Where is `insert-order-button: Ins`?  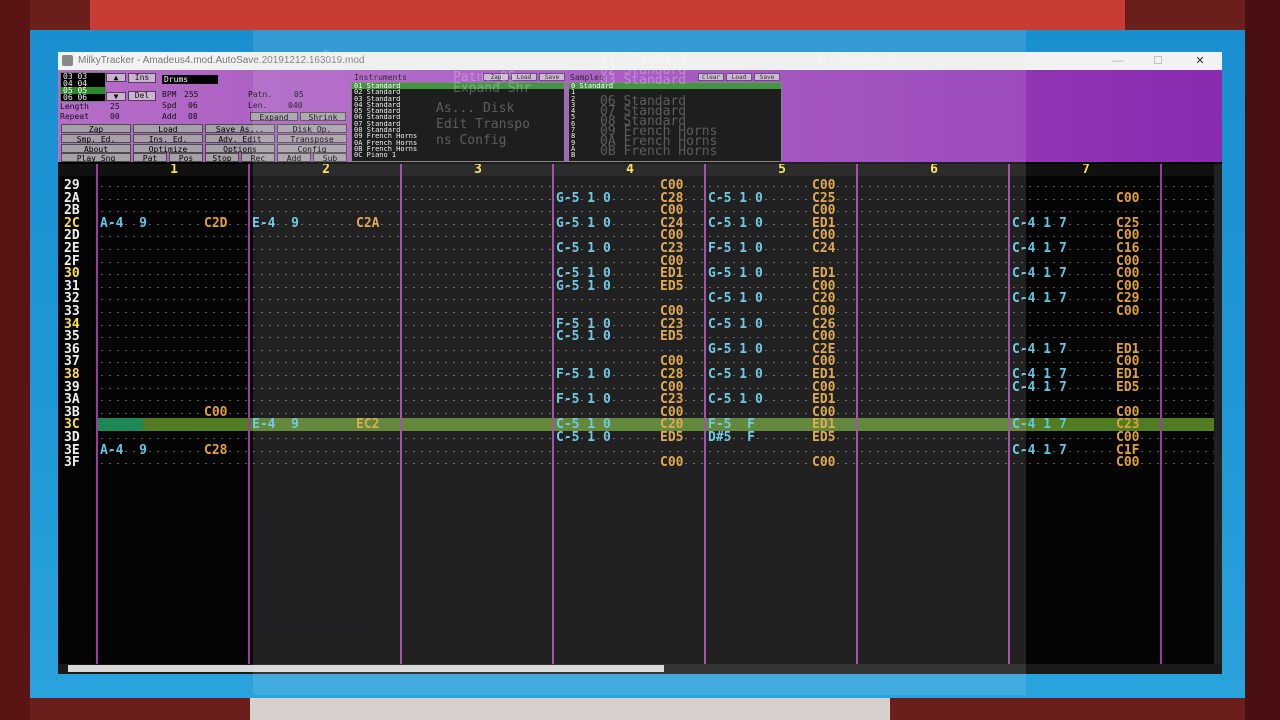
insert-order-button: Ins is located at coordinates (142, 78).